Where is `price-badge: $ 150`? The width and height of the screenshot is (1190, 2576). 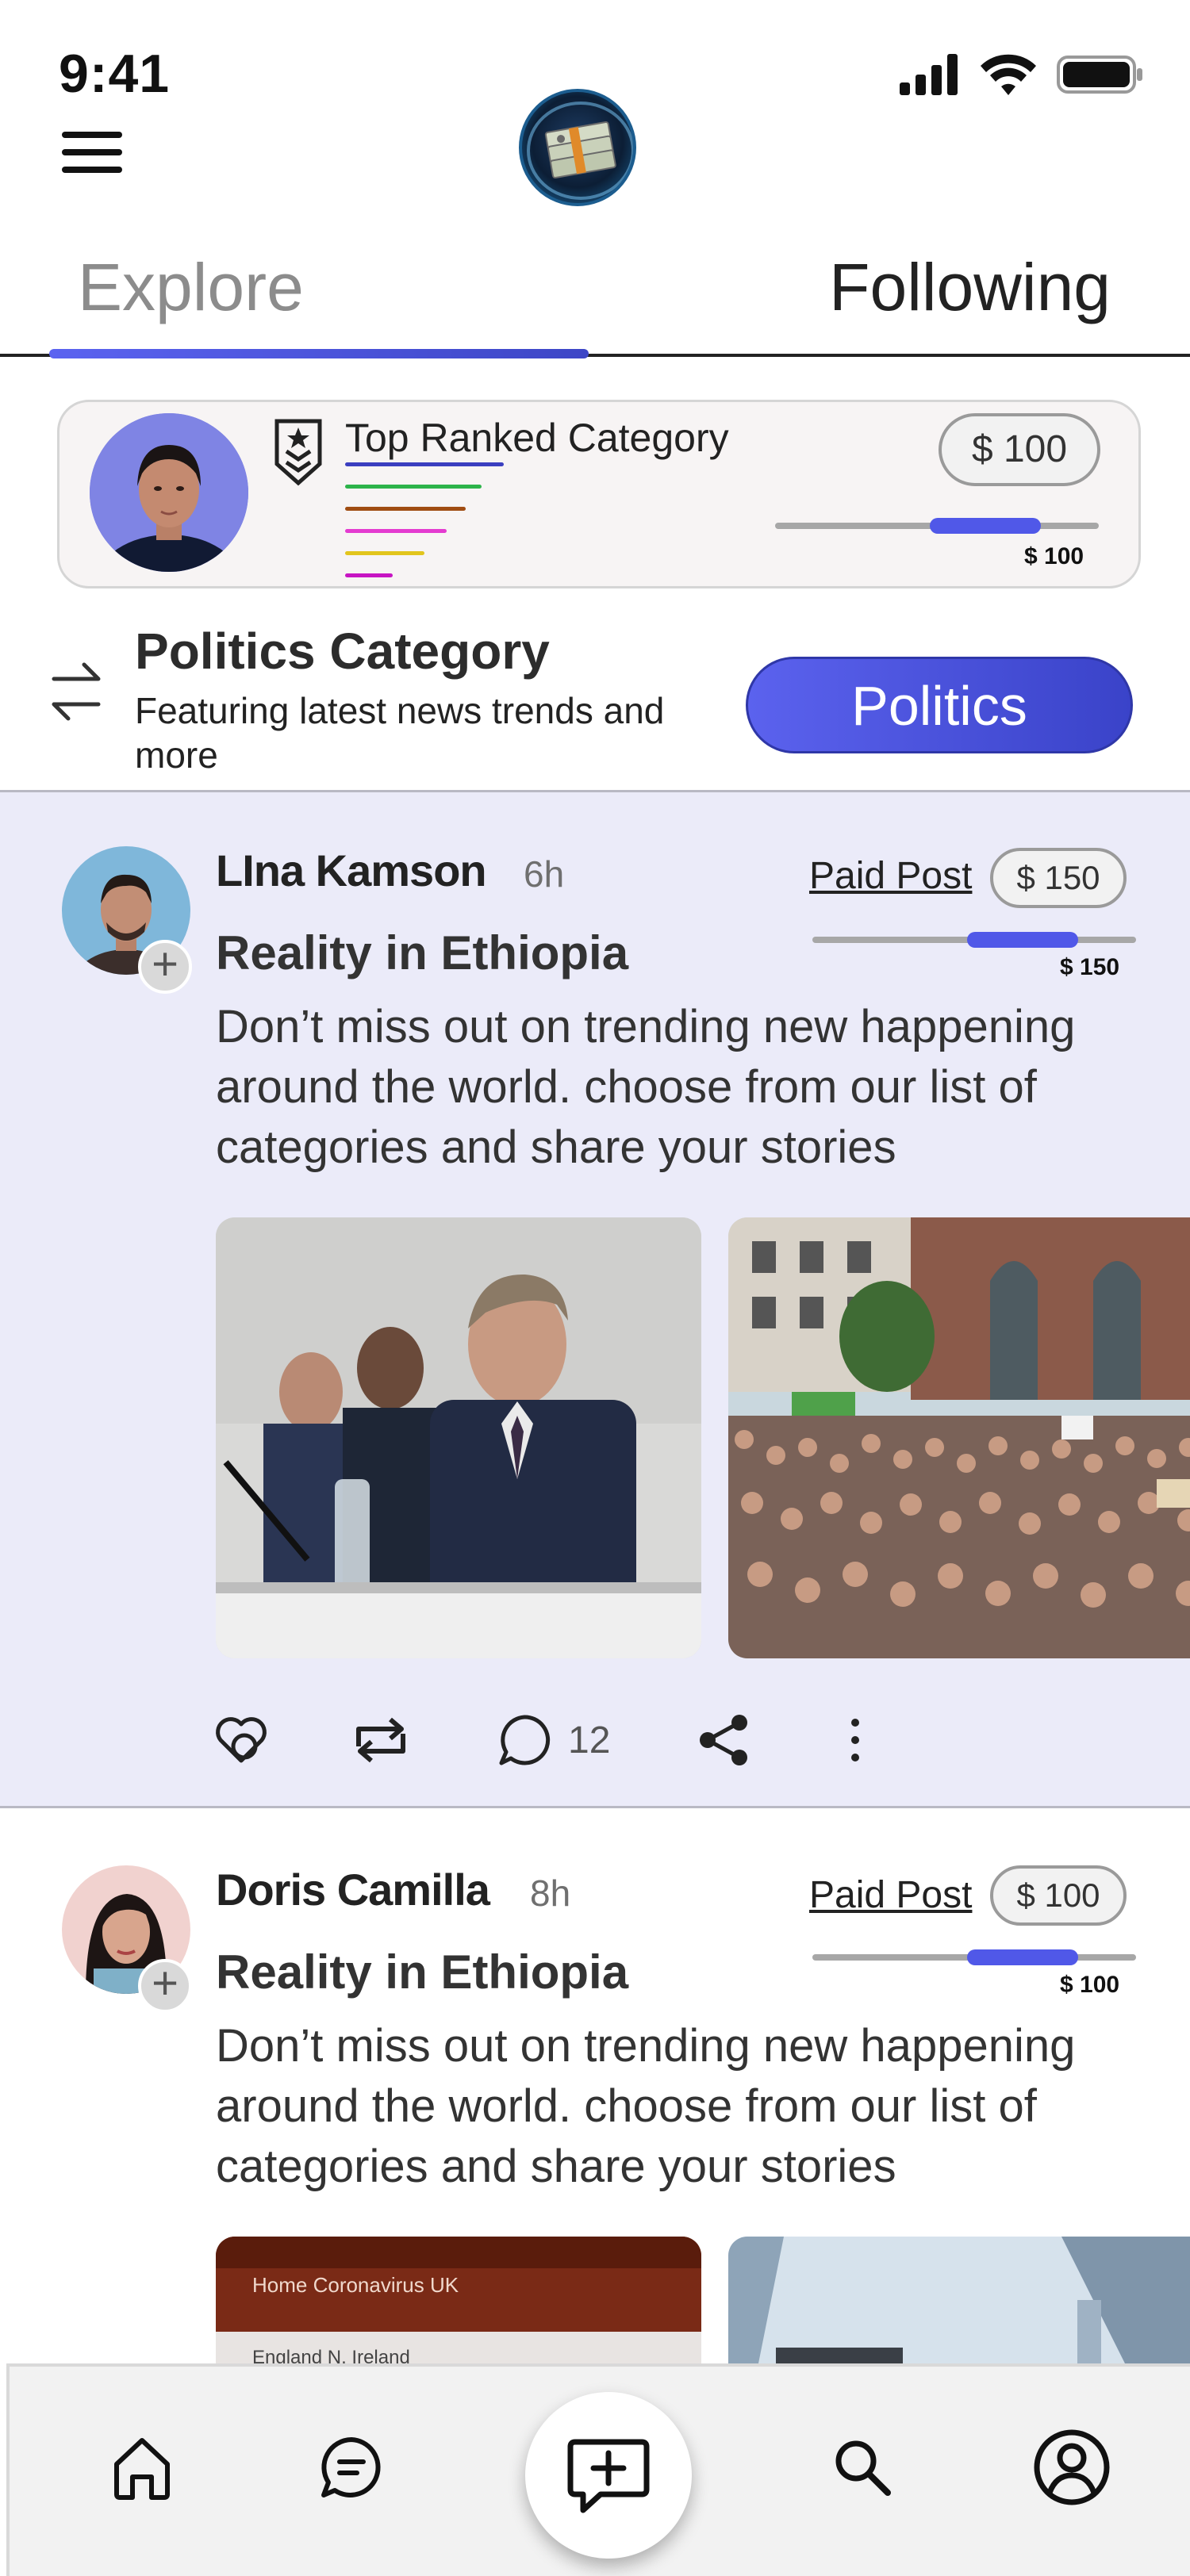 price-badge: $ 150 is located at coordinates (1058, 878).